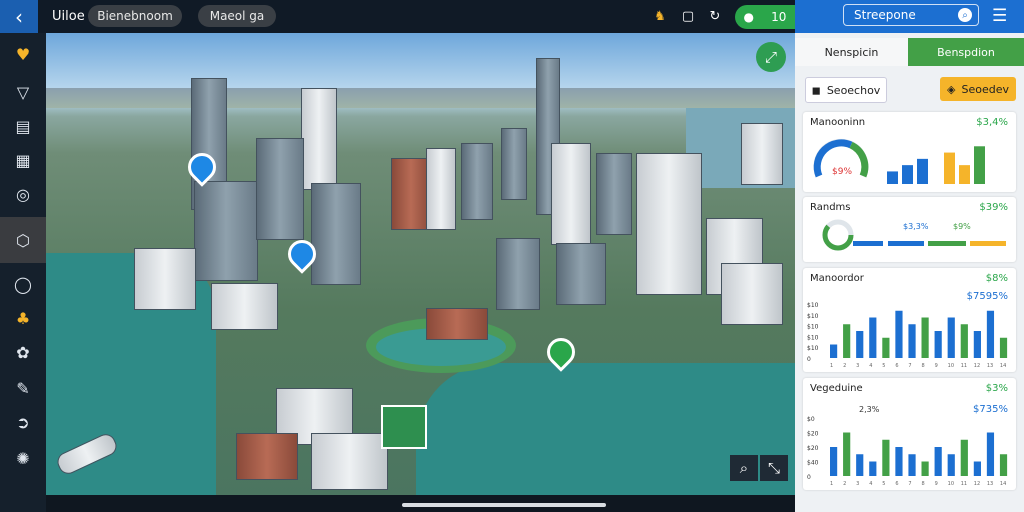 This screenshot has height=512, width=1024. I want to click on chevron-left-icon: ‹, so click(19, 16).